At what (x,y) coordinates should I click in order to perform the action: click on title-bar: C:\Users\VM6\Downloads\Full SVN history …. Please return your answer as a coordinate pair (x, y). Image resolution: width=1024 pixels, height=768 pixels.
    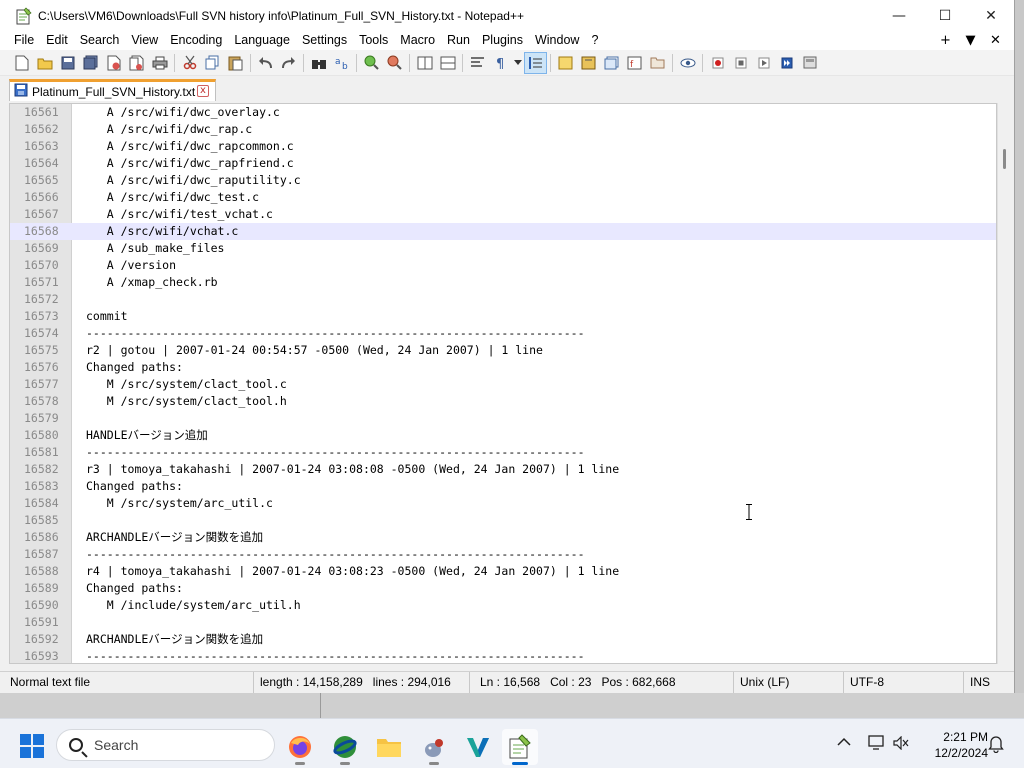
    Looking at the image, I should click on (507, 15).